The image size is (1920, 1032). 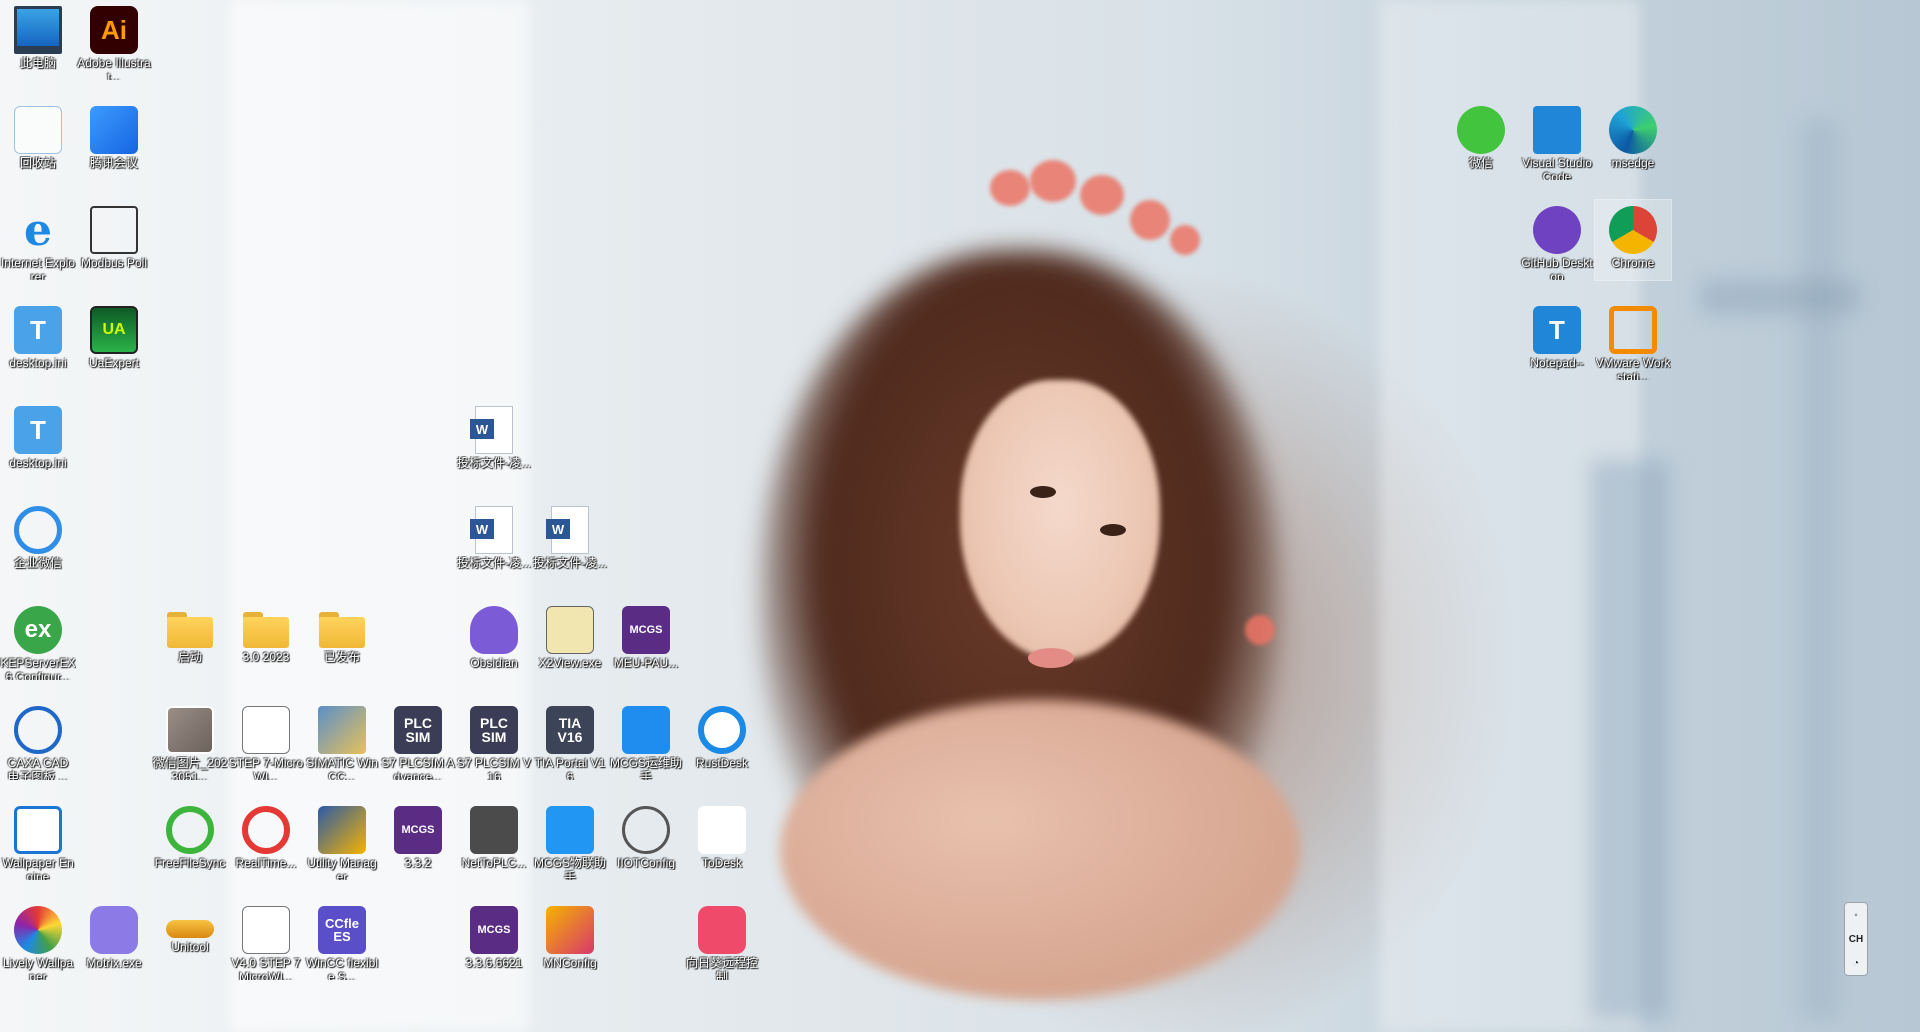 What do you see at coordinates (114, 130) in the screenshot?
I see `tencent-meeting-icon` at bounding box center [114, 130].